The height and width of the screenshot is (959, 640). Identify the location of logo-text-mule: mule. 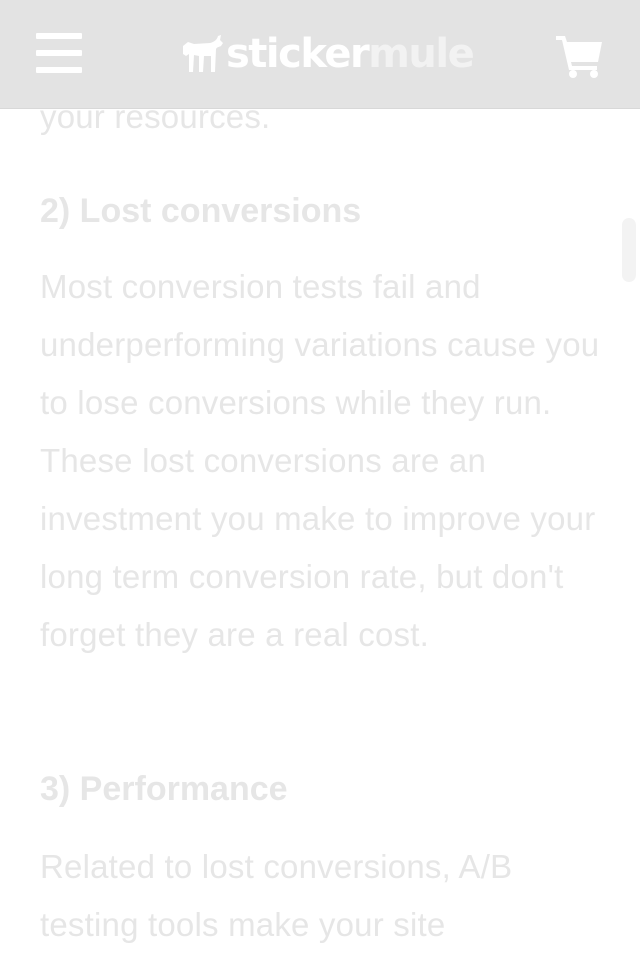
(421, 54).